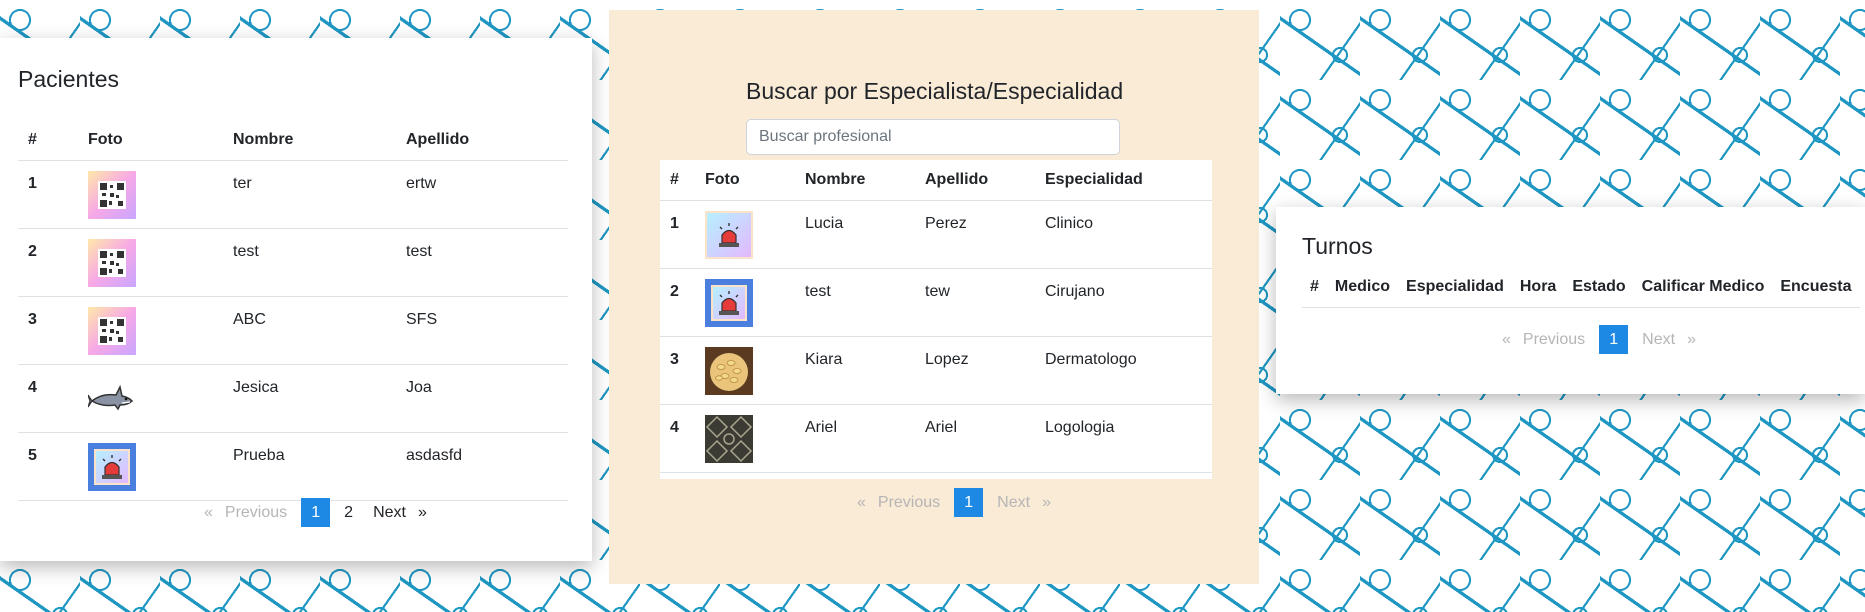 Image resolution: width=1865 pixels, height=612 pixels. I want to click on col-header-hora: Hora, so click(1538, 287).